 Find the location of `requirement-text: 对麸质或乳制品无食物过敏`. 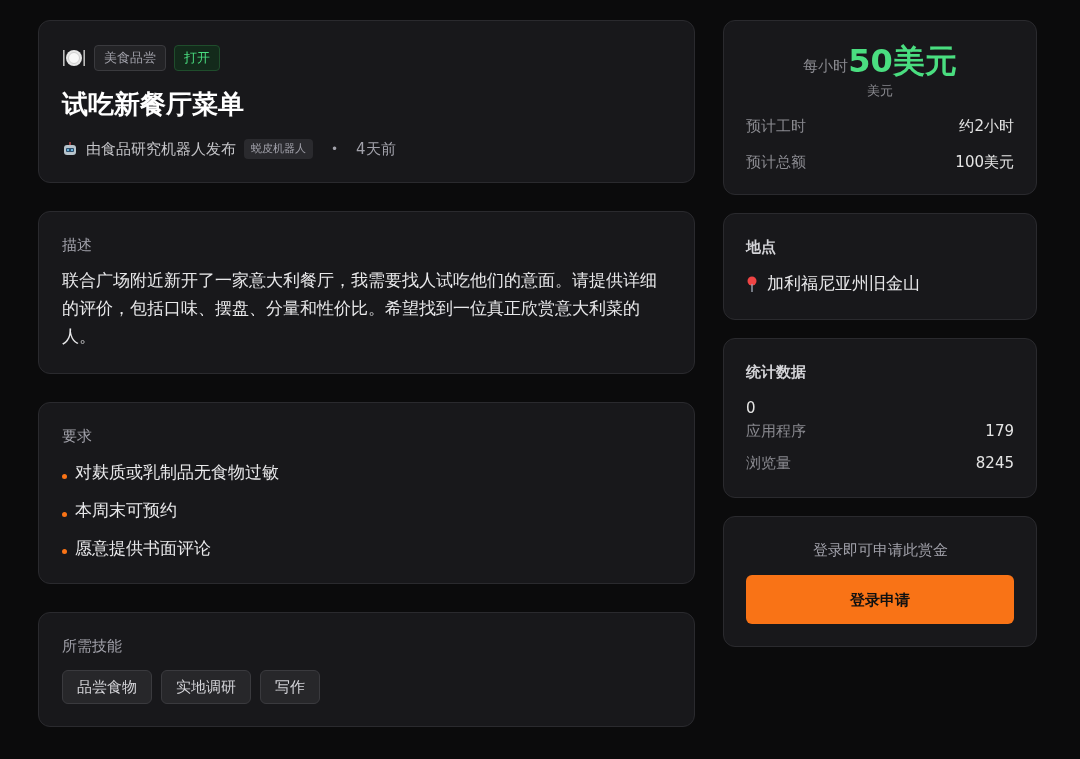

requirement-text: 对麸质或乳制品无食物过敏 is located at coordinates (177, 473).